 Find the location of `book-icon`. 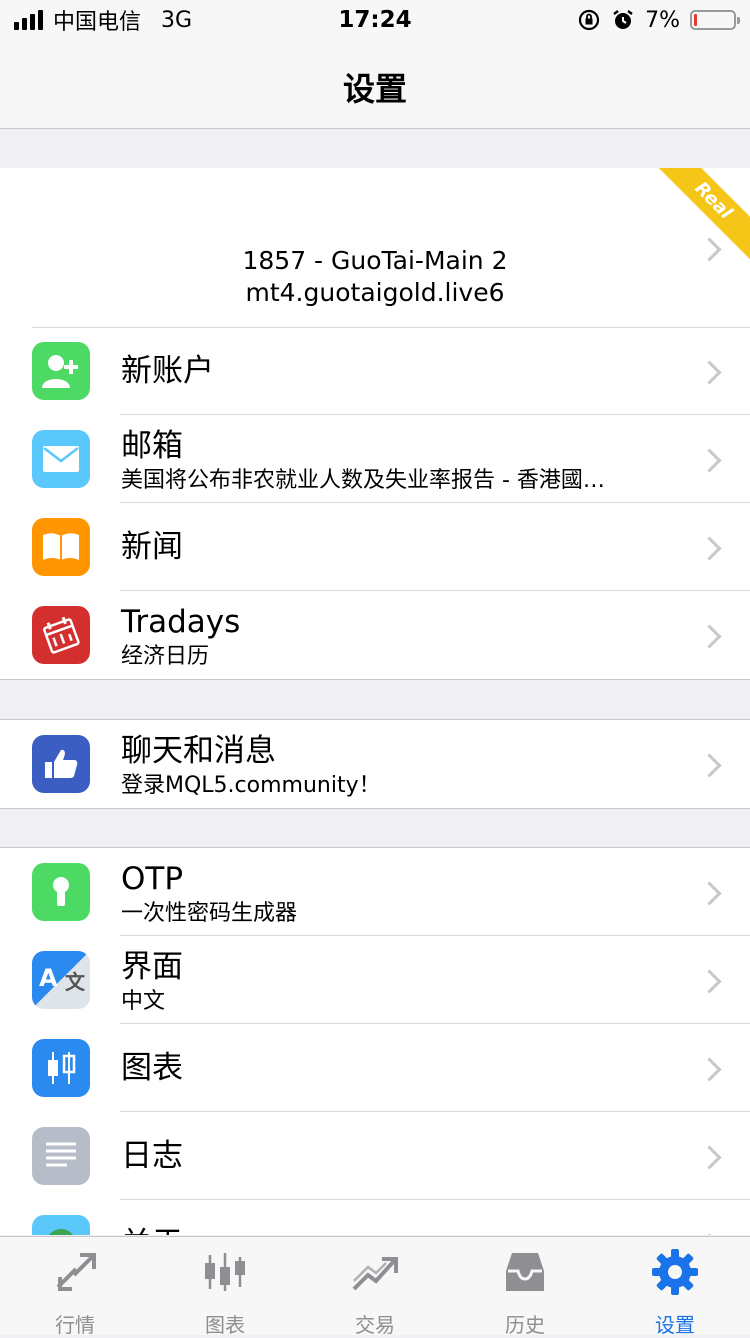

book-icon is located at coordinates (61, 547).